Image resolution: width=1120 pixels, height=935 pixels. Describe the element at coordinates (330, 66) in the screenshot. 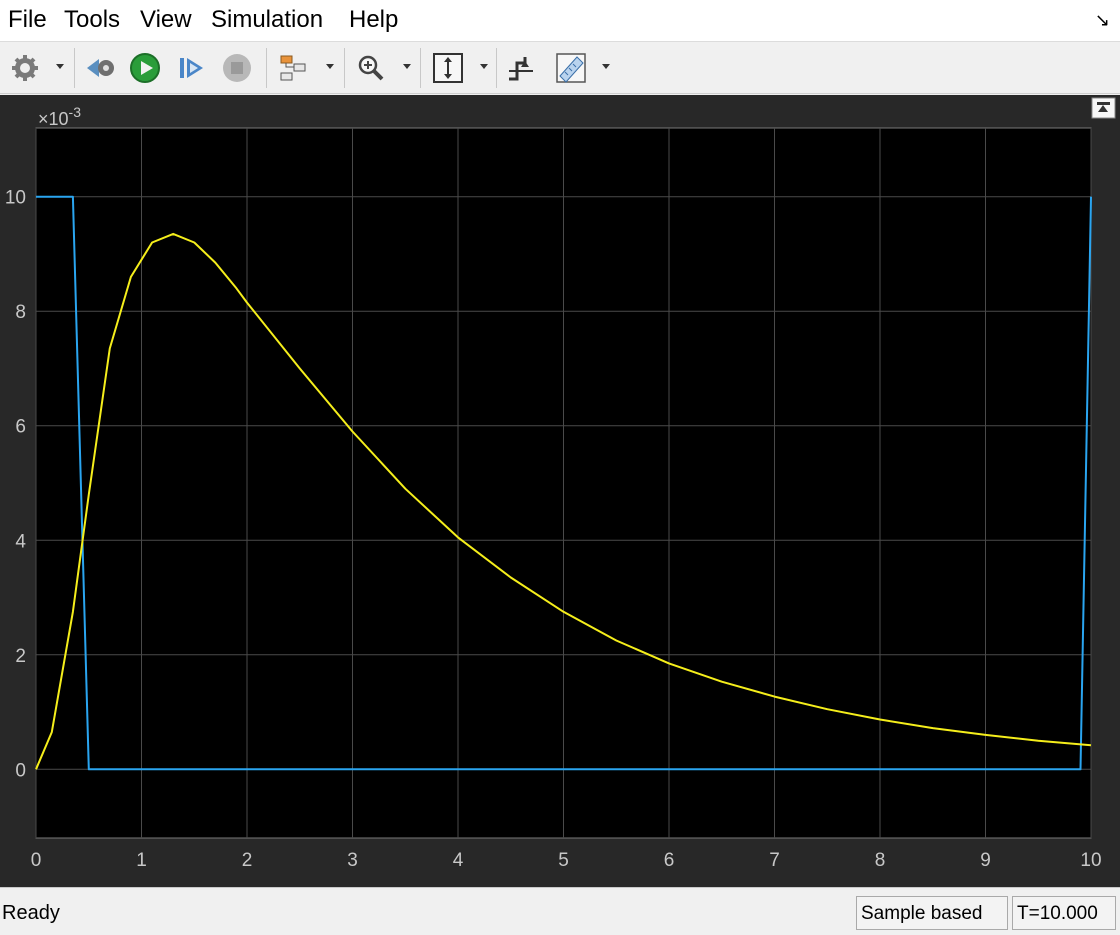

I see `highlight-dropdown-icon` at that location.